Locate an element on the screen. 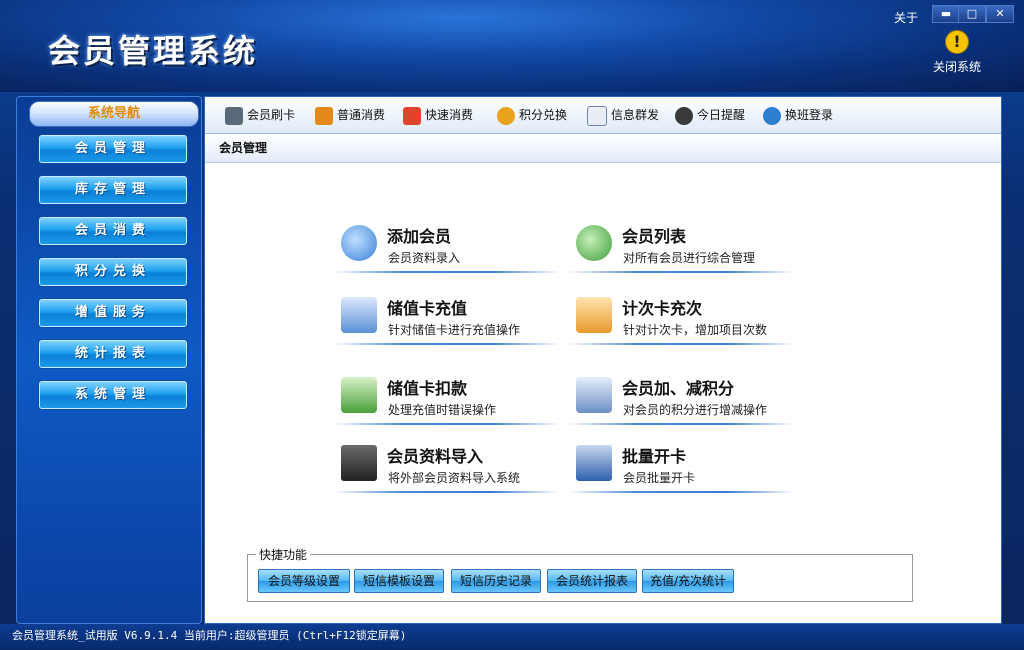 The image size is (1024, 650). left-nav: 系统导航 会员管理 库存管理 会员消费 积分兑换 增值服务 统计报表 系统管理 is located at coordinates (109, 360).